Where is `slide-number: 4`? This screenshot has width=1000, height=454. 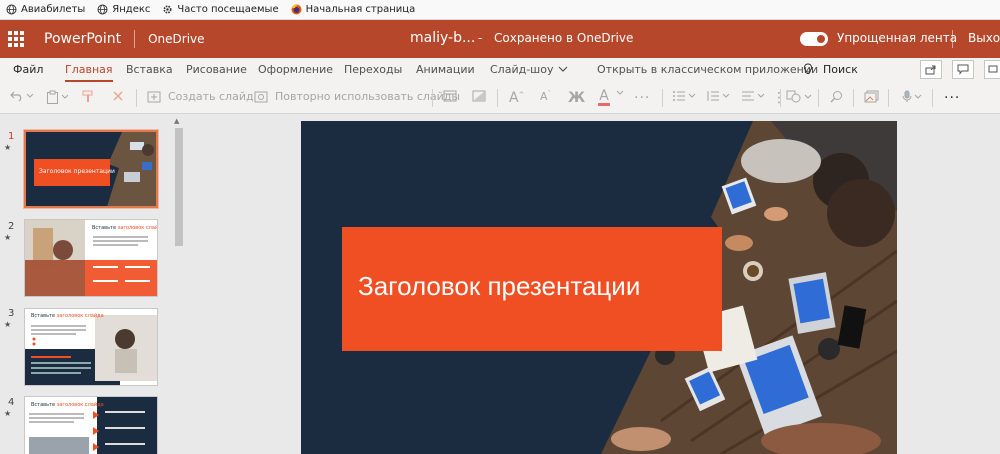 slide-number: 4 is located at coordinates (11, 402).